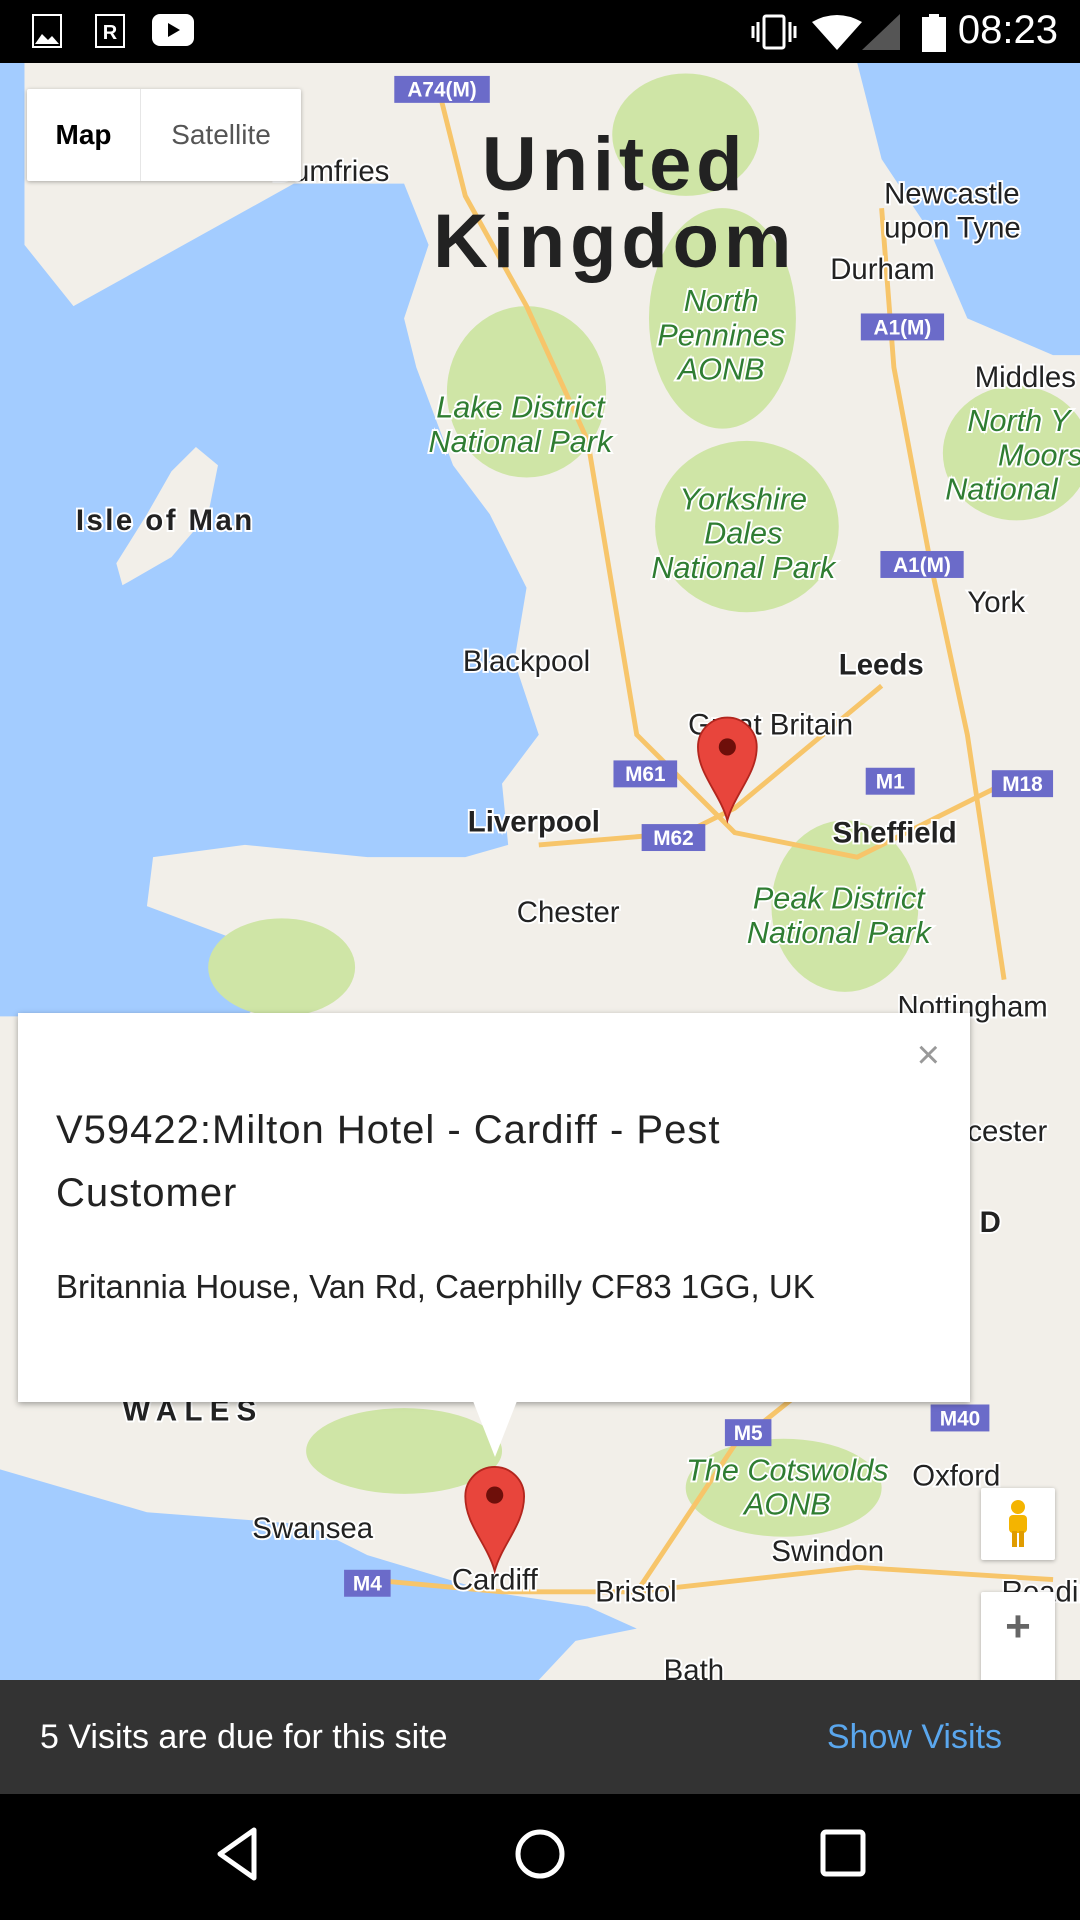 This screenshot has width=1080, height=1920. I want to click on svg-text: Swindon, so click(827, 1551).